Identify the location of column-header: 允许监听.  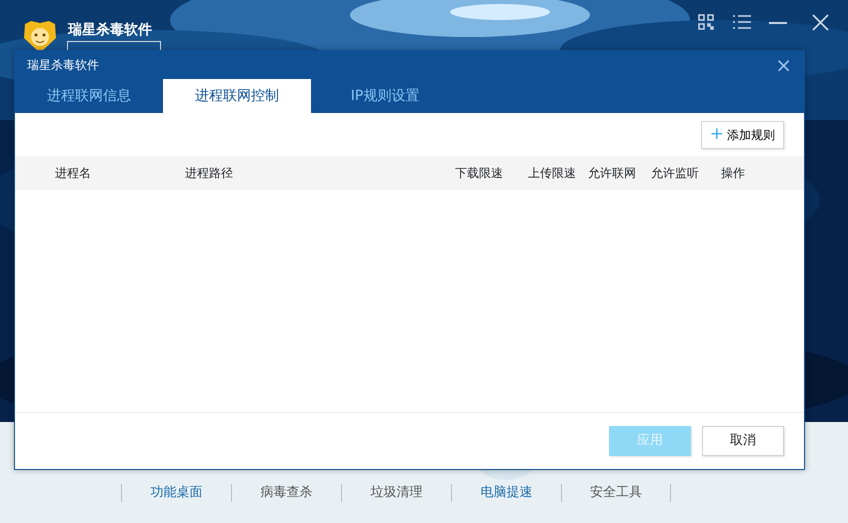
(675, 173).